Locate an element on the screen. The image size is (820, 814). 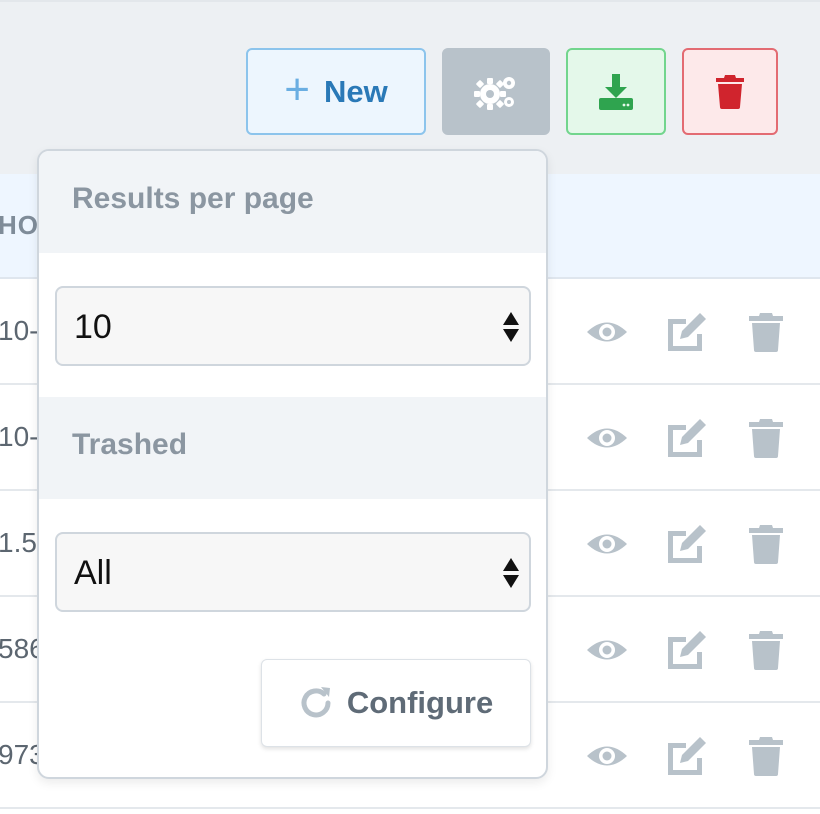
export-button is located at coordinates (616, 91).